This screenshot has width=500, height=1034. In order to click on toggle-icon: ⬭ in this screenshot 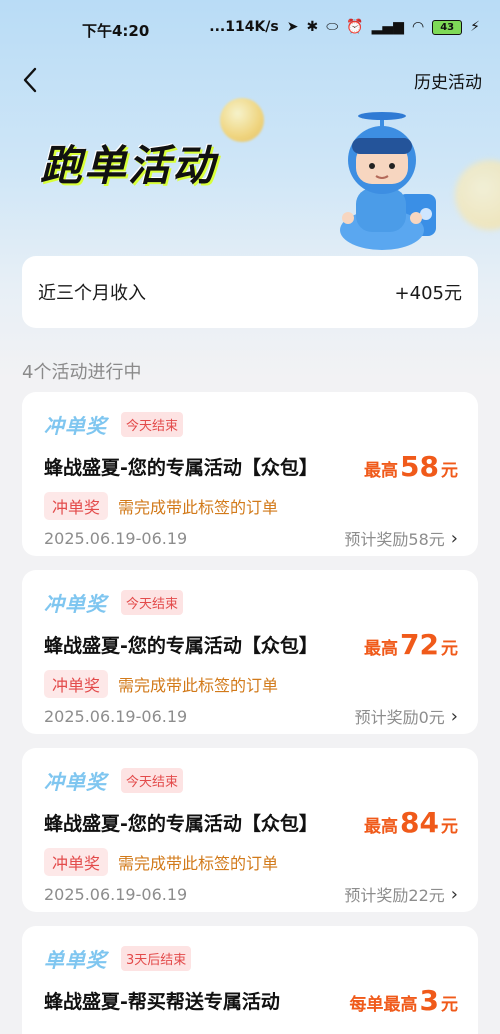, I will do `click(332, 27)`.